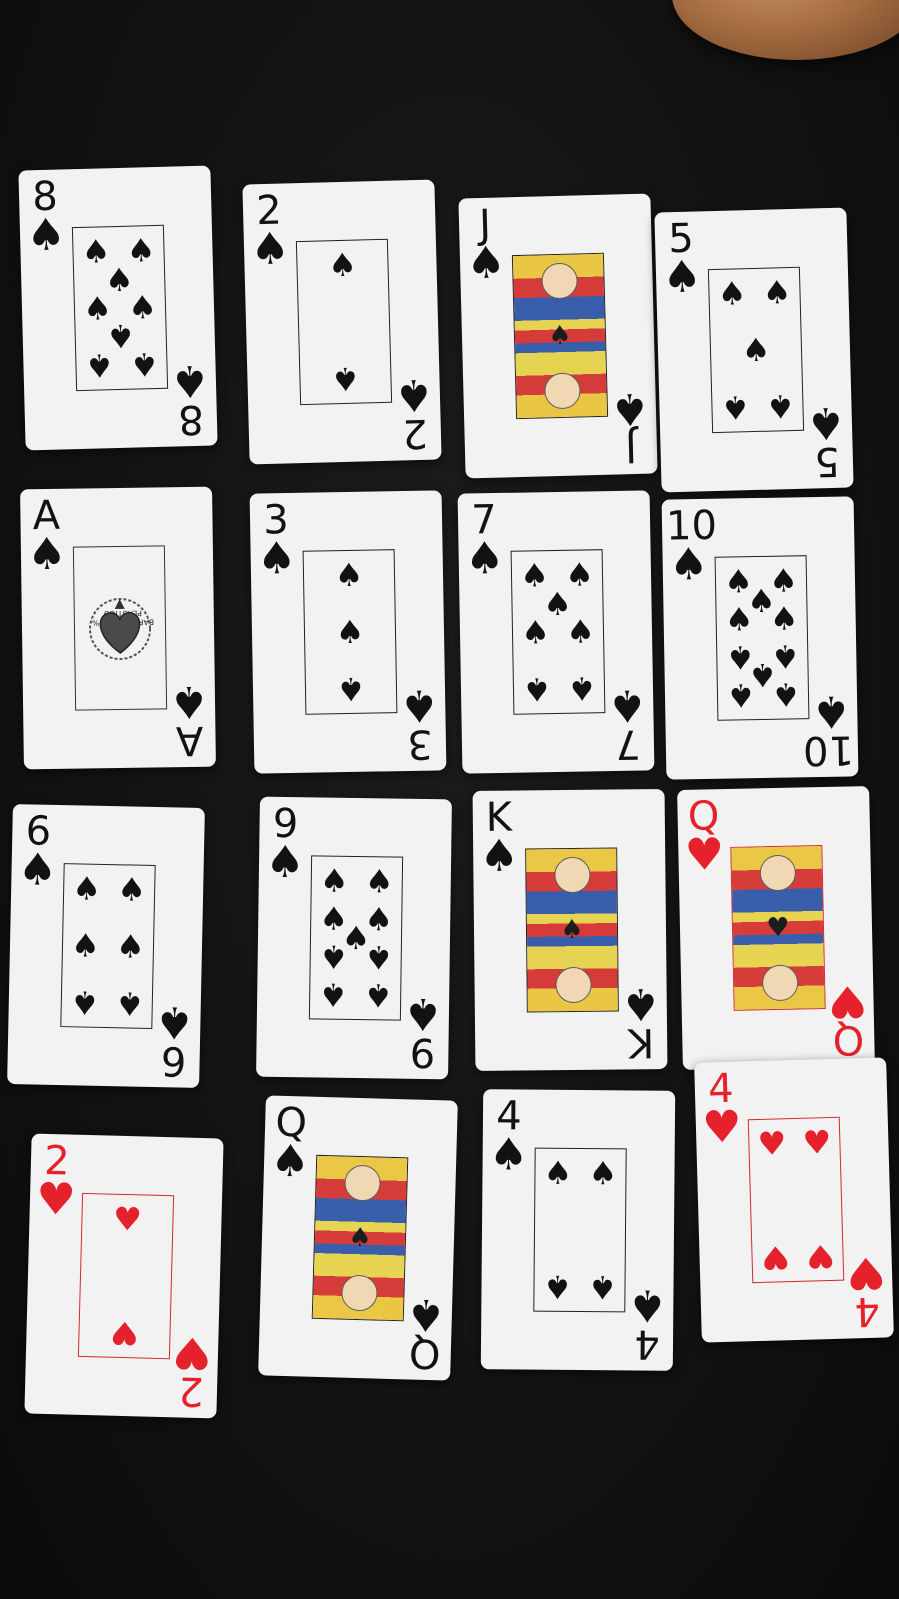  I want to click on card-center-frame: ♠ ♠ ♠ ♠ ♠ ♠ ♠ ♠ ♠, so click(356, 938).